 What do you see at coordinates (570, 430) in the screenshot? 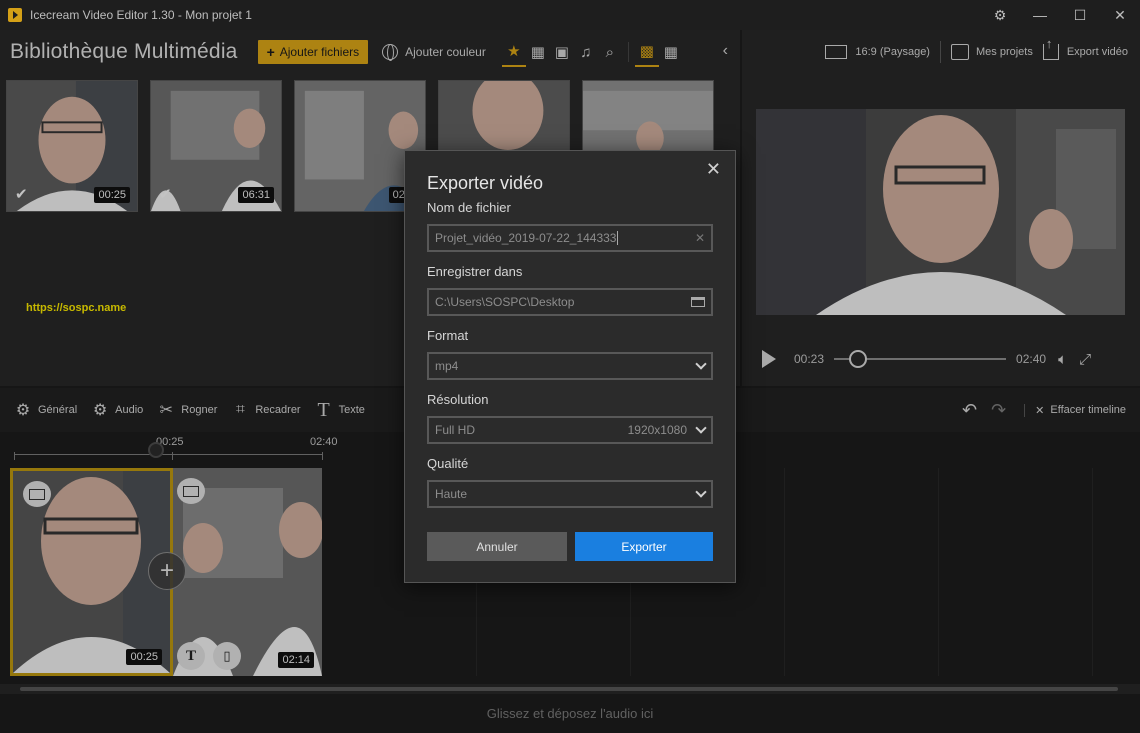
I see `resolution-select: Full HD 1920x1080` at bounding box center [570, 430].